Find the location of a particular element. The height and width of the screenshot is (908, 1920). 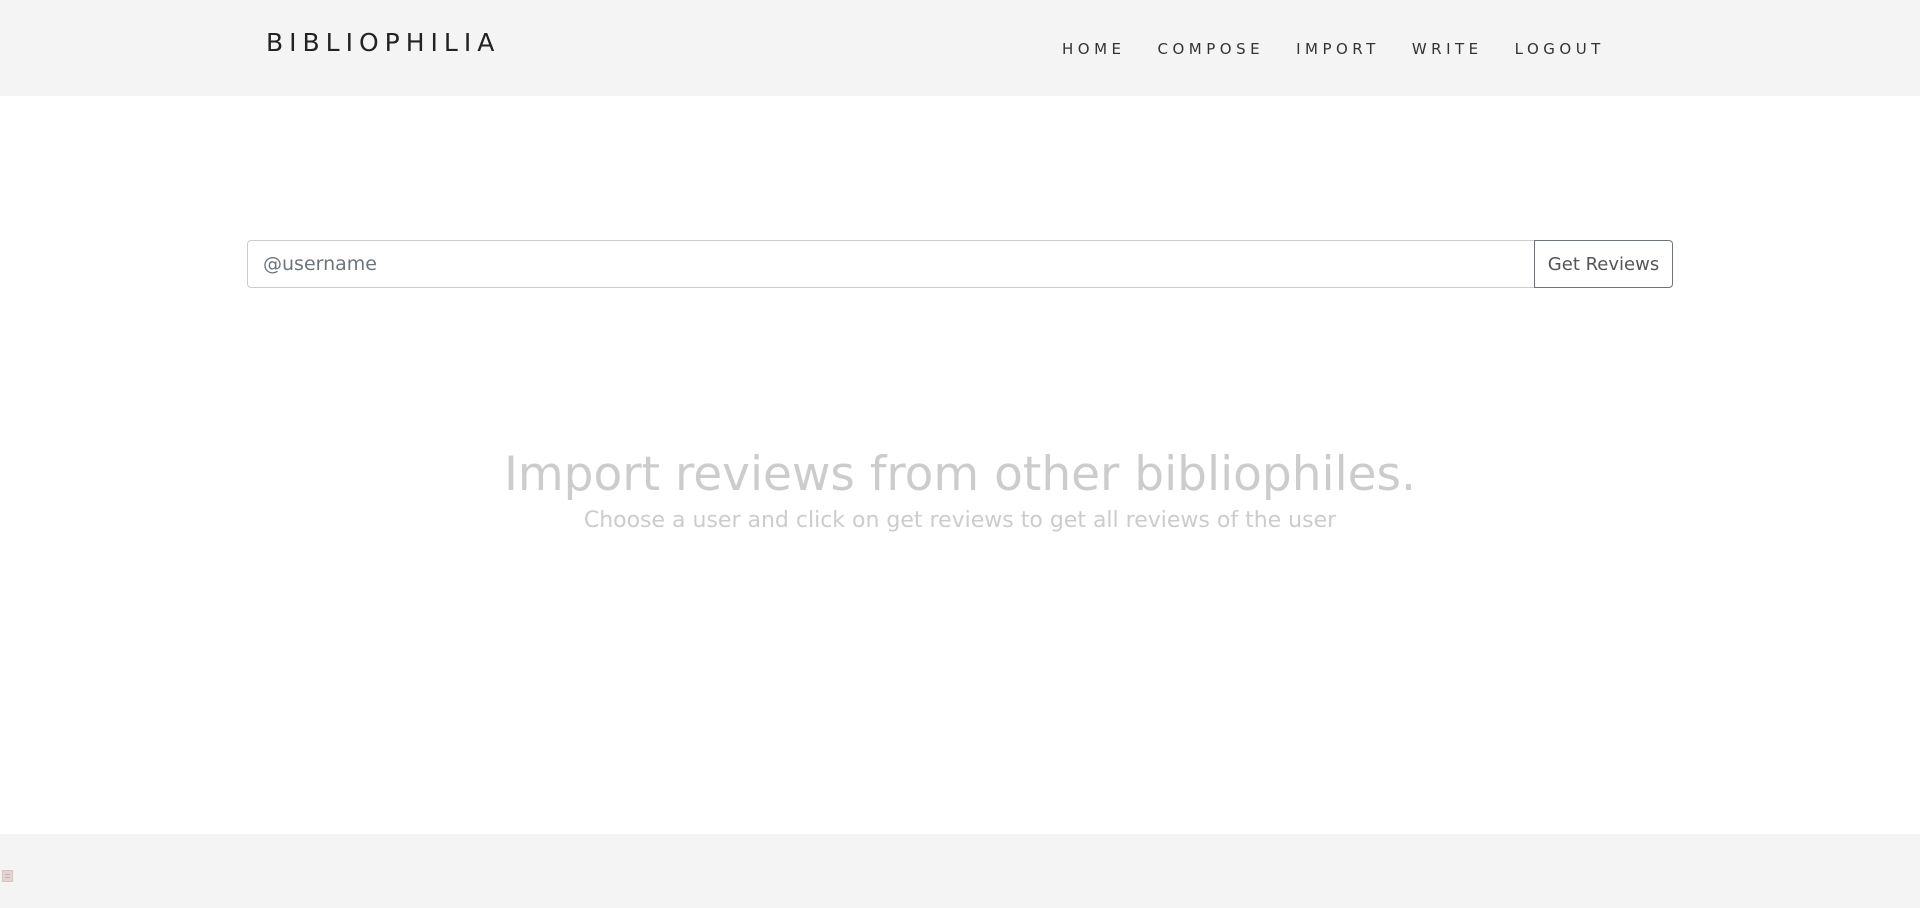

brand-logo: BIBLIOPHILIA is located at coordinates (383, 42).